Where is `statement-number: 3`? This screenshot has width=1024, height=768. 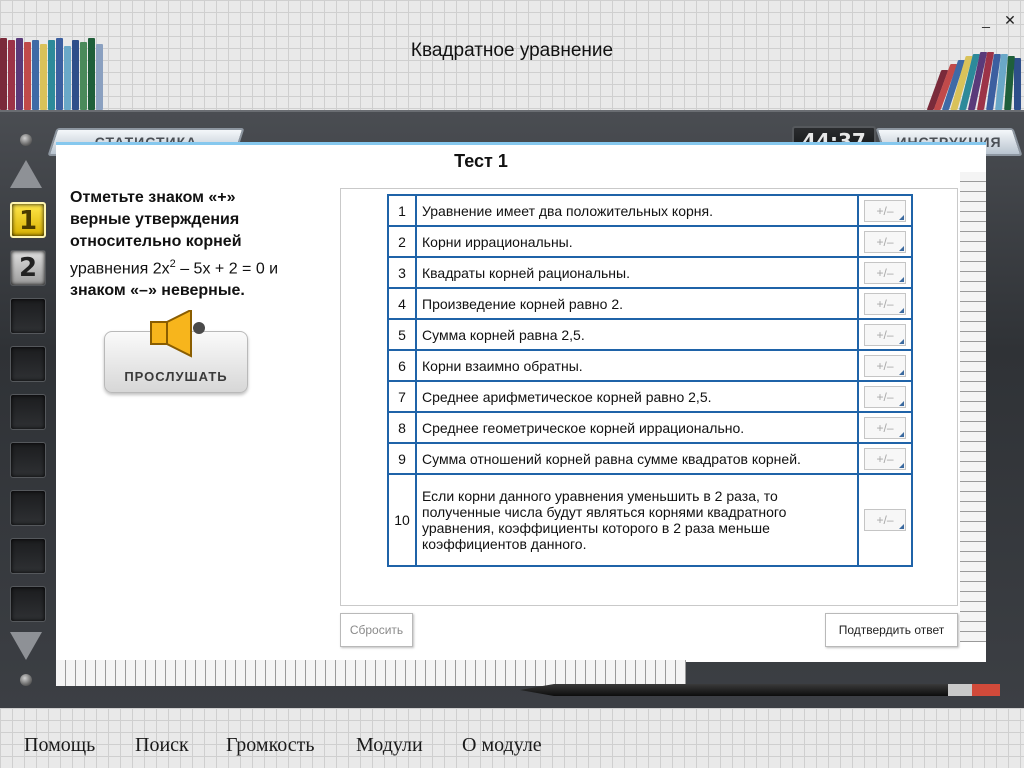 statement-number: 3 is located at coordinates (402, 272).